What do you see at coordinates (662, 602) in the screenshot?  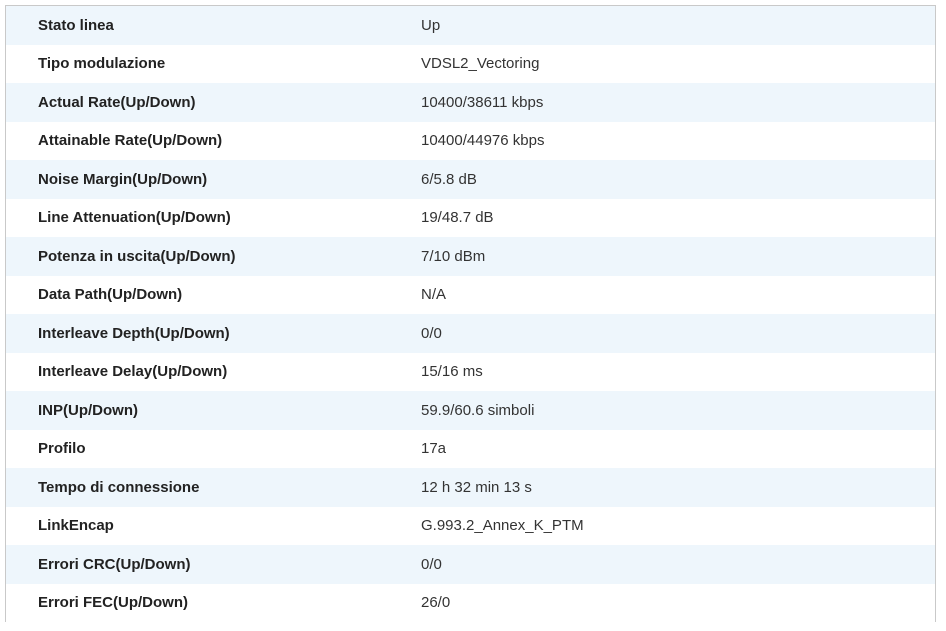 I see `row-value-fec-errors: 26/0` at bounding box center [662, 602].